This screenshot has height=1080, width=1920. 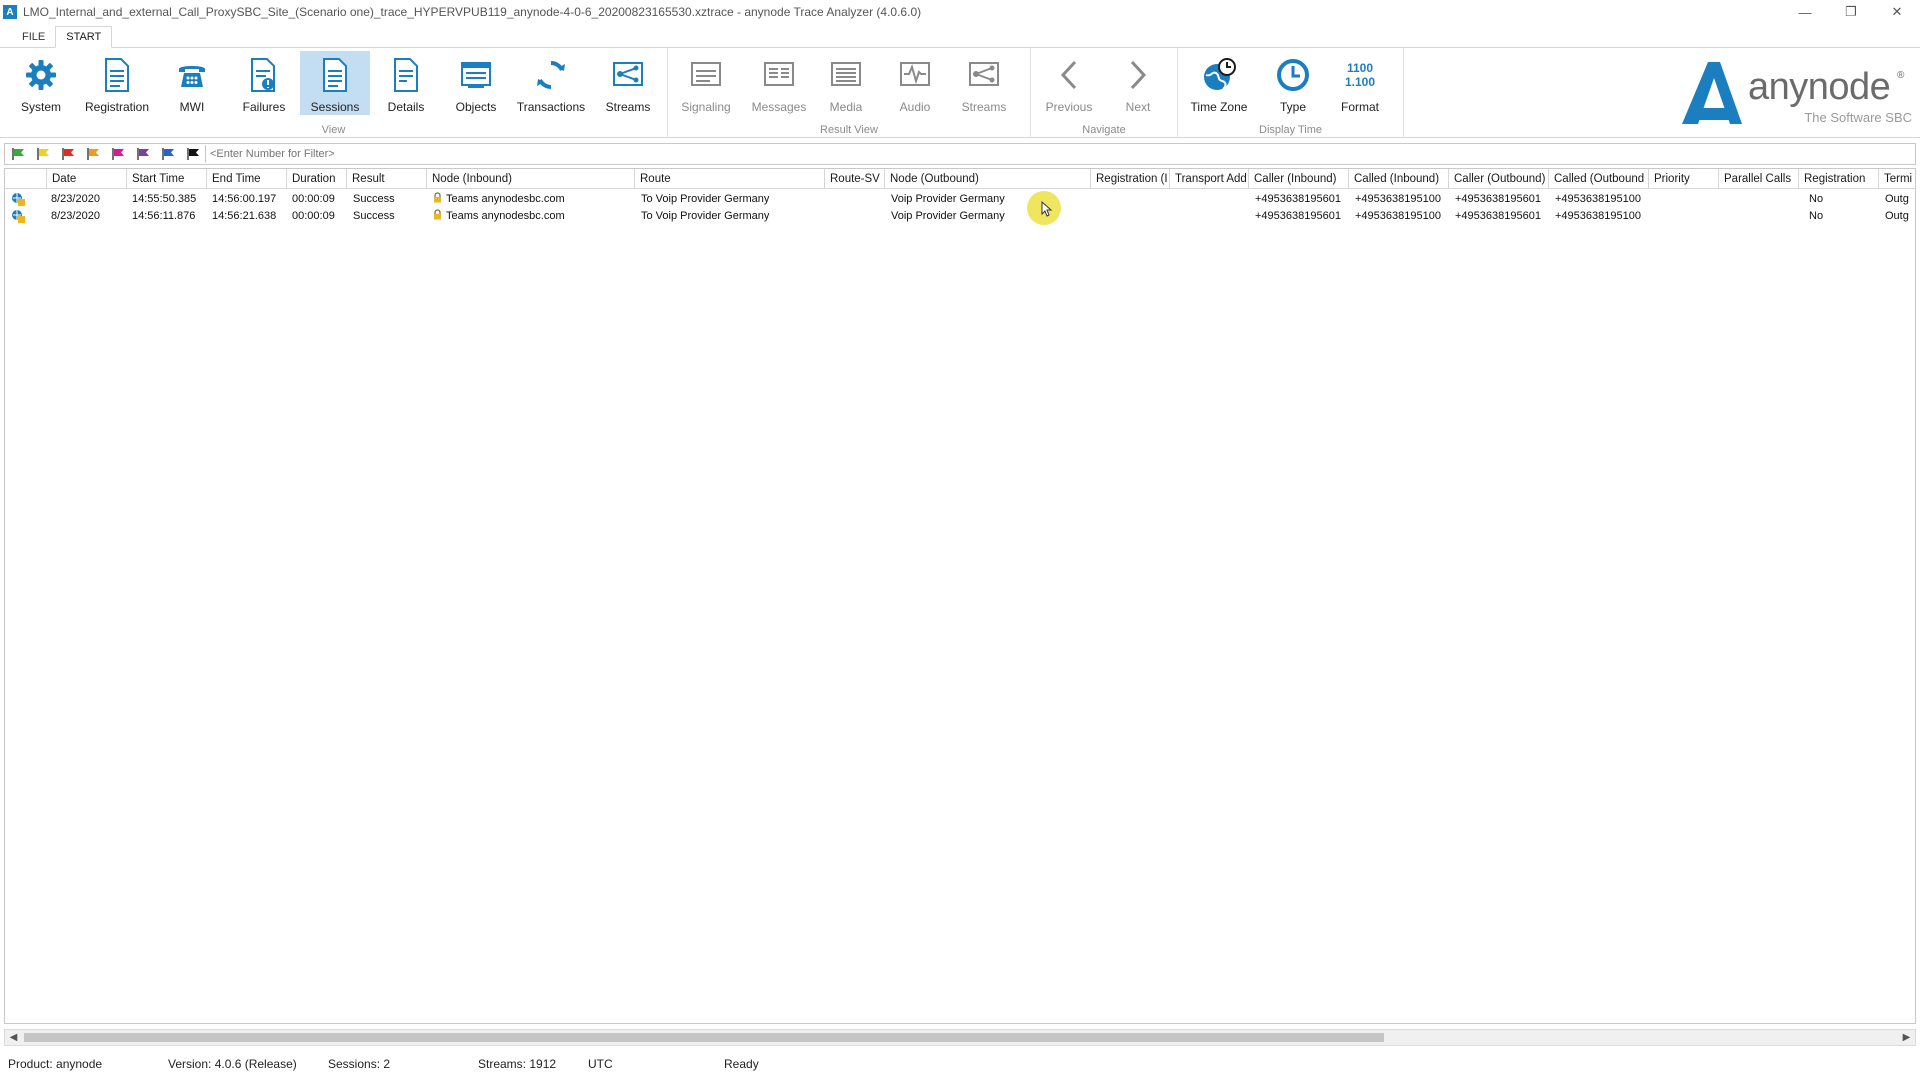 What do you see at coordinates (41, 75) in the screenshot?
I see `gear-icon` at bounding box center [41, 75].